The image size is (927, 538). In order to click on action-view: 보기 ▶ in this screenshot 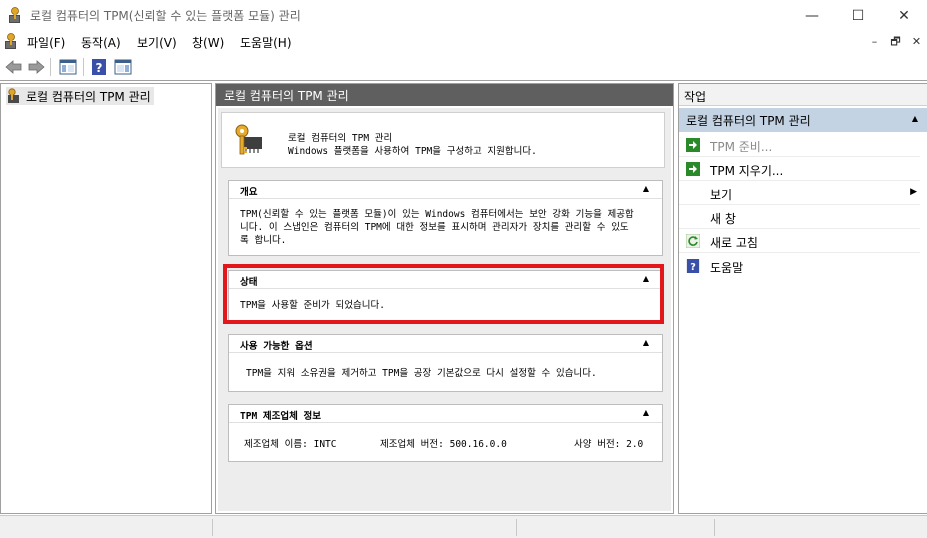, I will do `click(799, 193)`.